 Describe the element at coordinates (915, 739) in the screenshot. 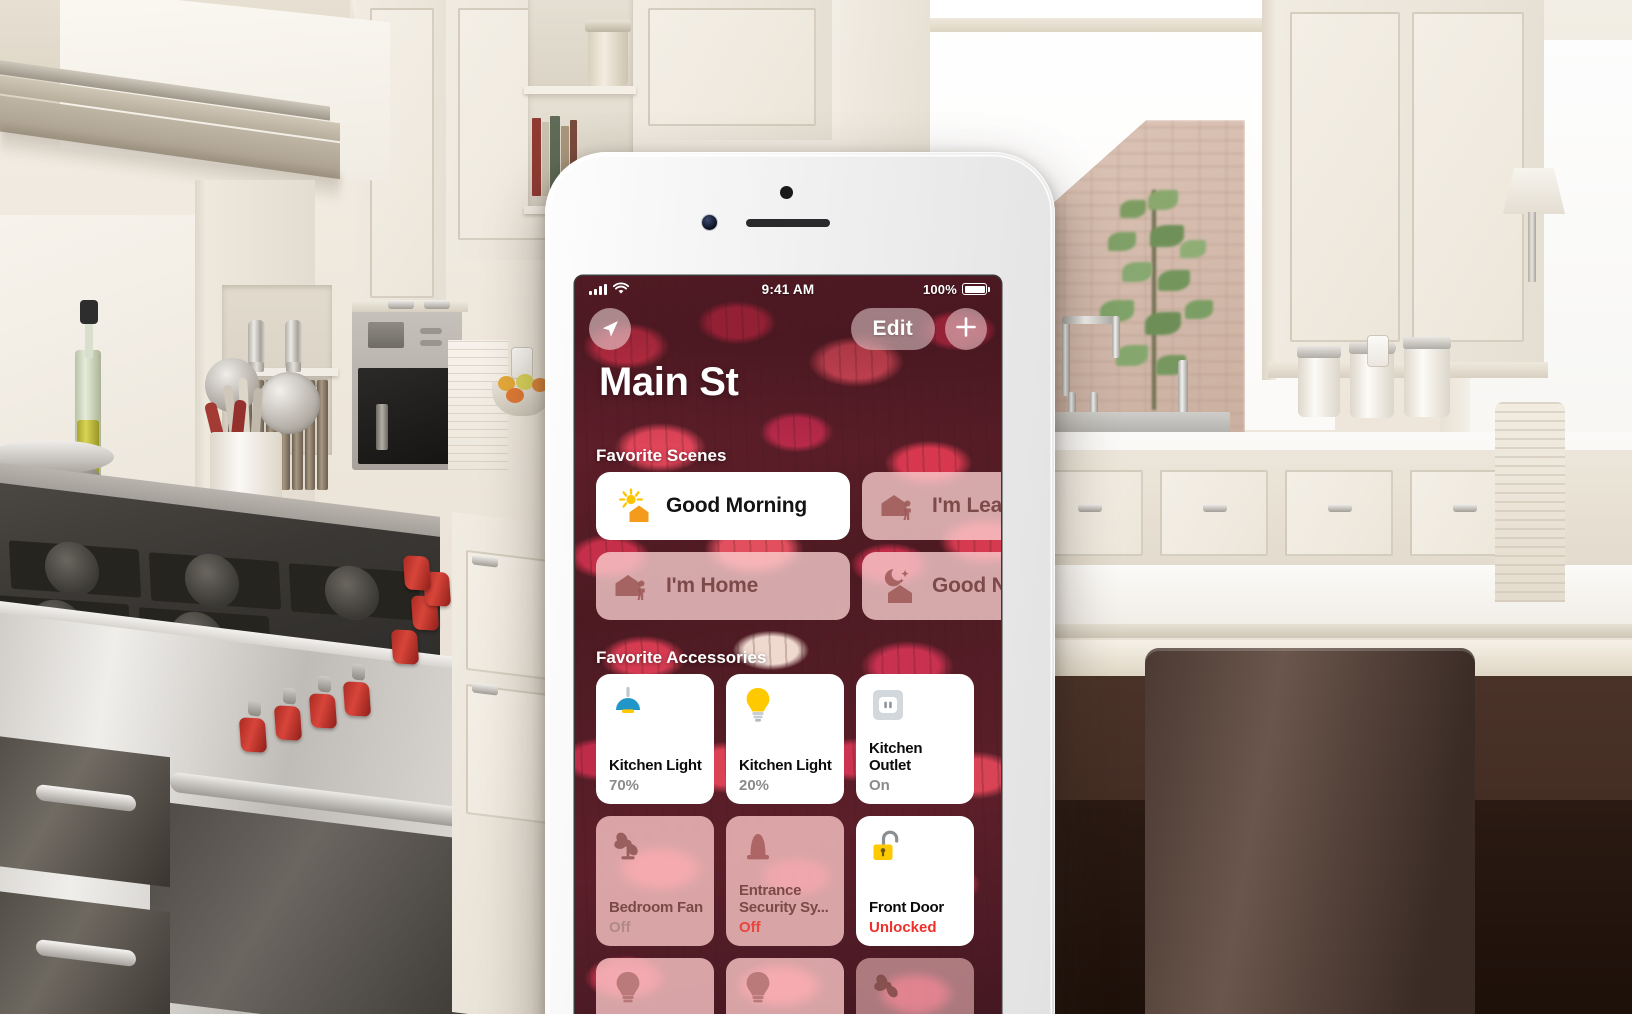

I see `accessory-tile-kitchen-outlet: Kitchen Outlet On` at that location.